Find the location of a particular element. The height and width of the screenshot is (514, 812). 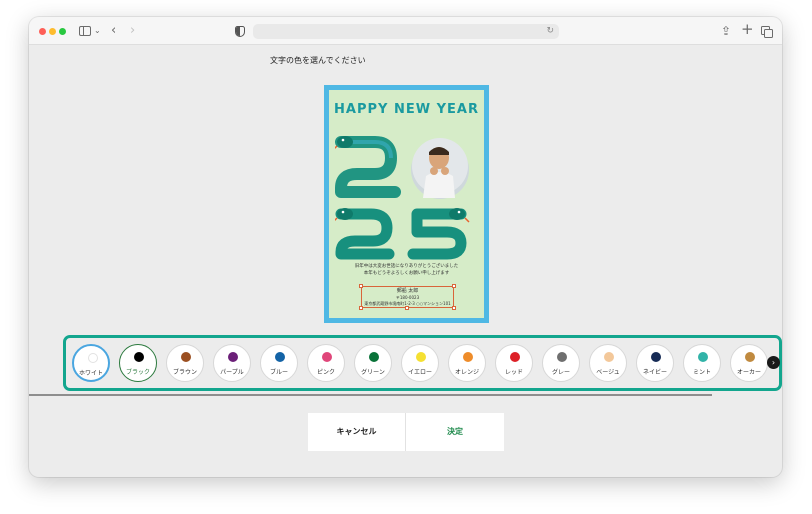

color-swatch: ブラウン is located at coordinates (185, 363).